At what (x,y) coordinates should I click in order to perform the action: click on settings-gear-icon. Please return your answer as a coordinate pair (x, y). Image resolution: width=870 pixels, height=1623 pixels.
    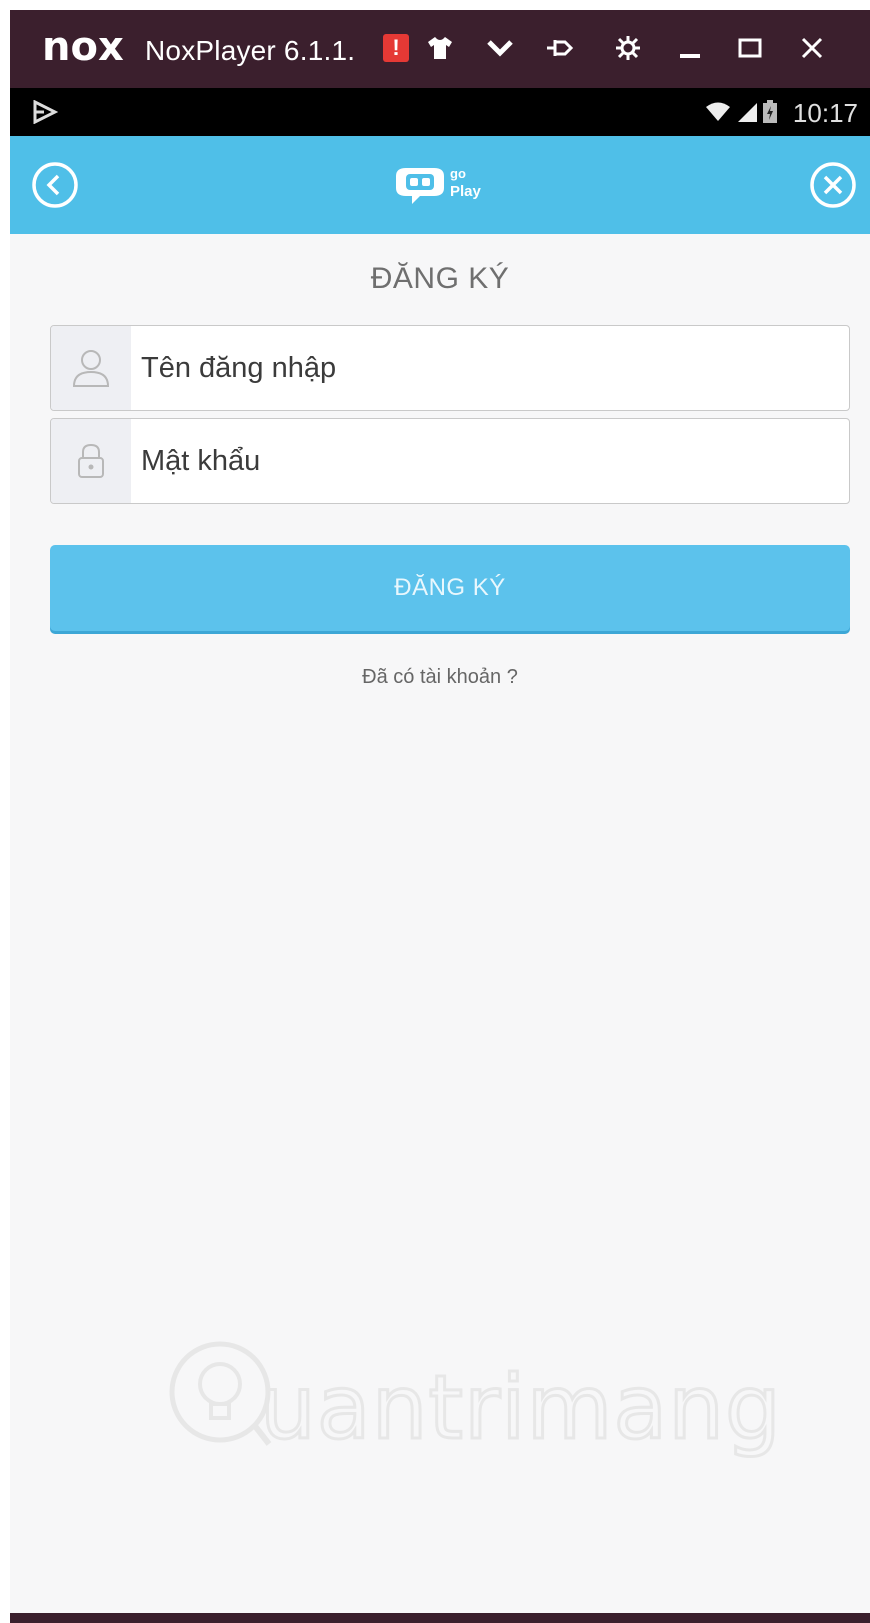
    Looking at the image, I should click on (628, 48).